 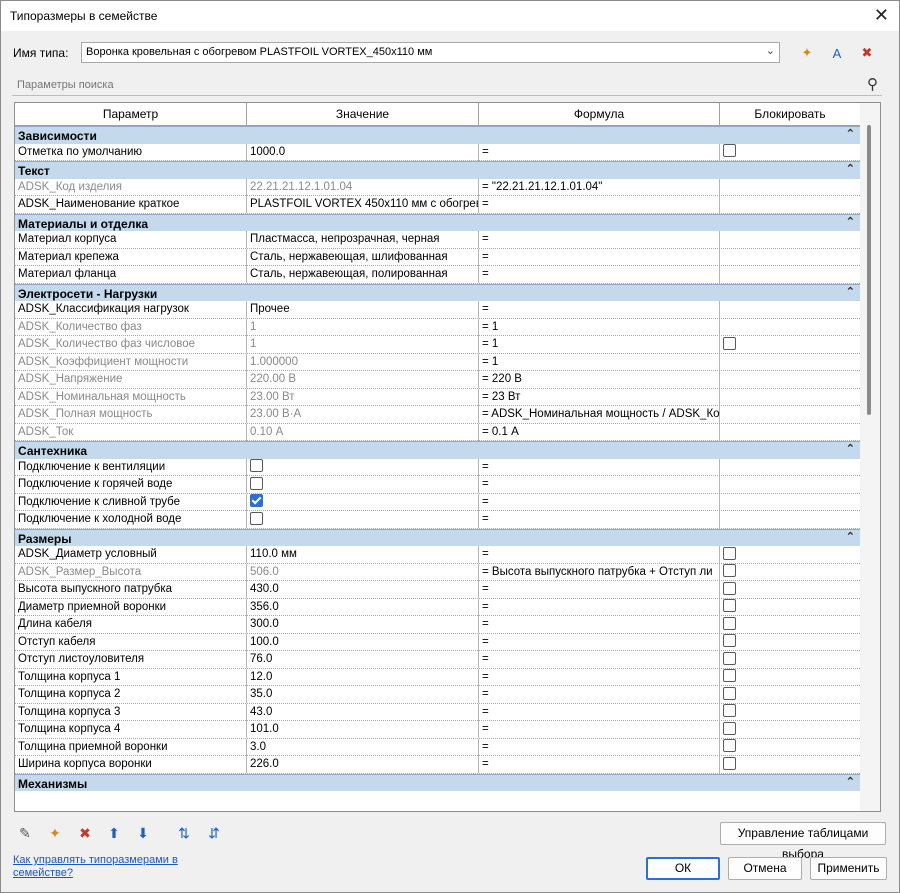 I want to click on apply-button: Применить, so click(x=848, y=868).